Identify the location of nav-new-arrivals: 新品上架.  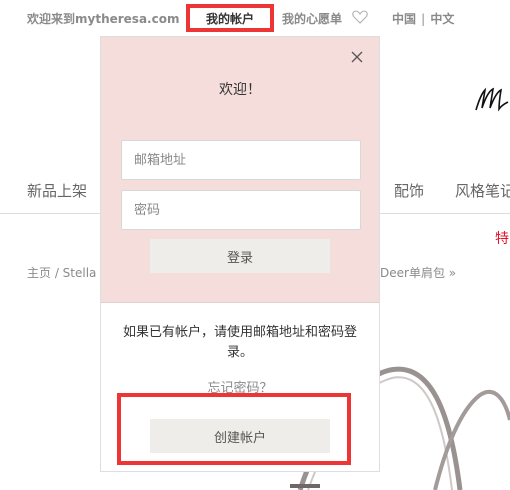
(57, 190).